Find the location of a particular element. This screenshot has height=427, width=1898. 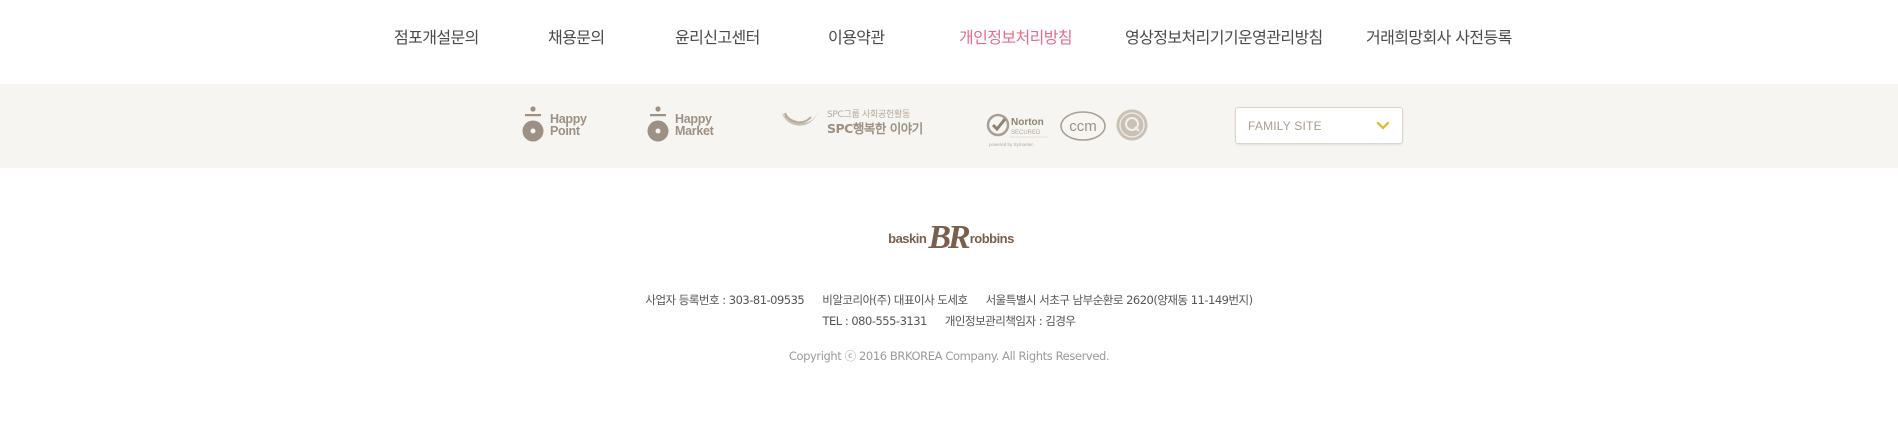

certification-badge is located at coordinates (1132, 127).